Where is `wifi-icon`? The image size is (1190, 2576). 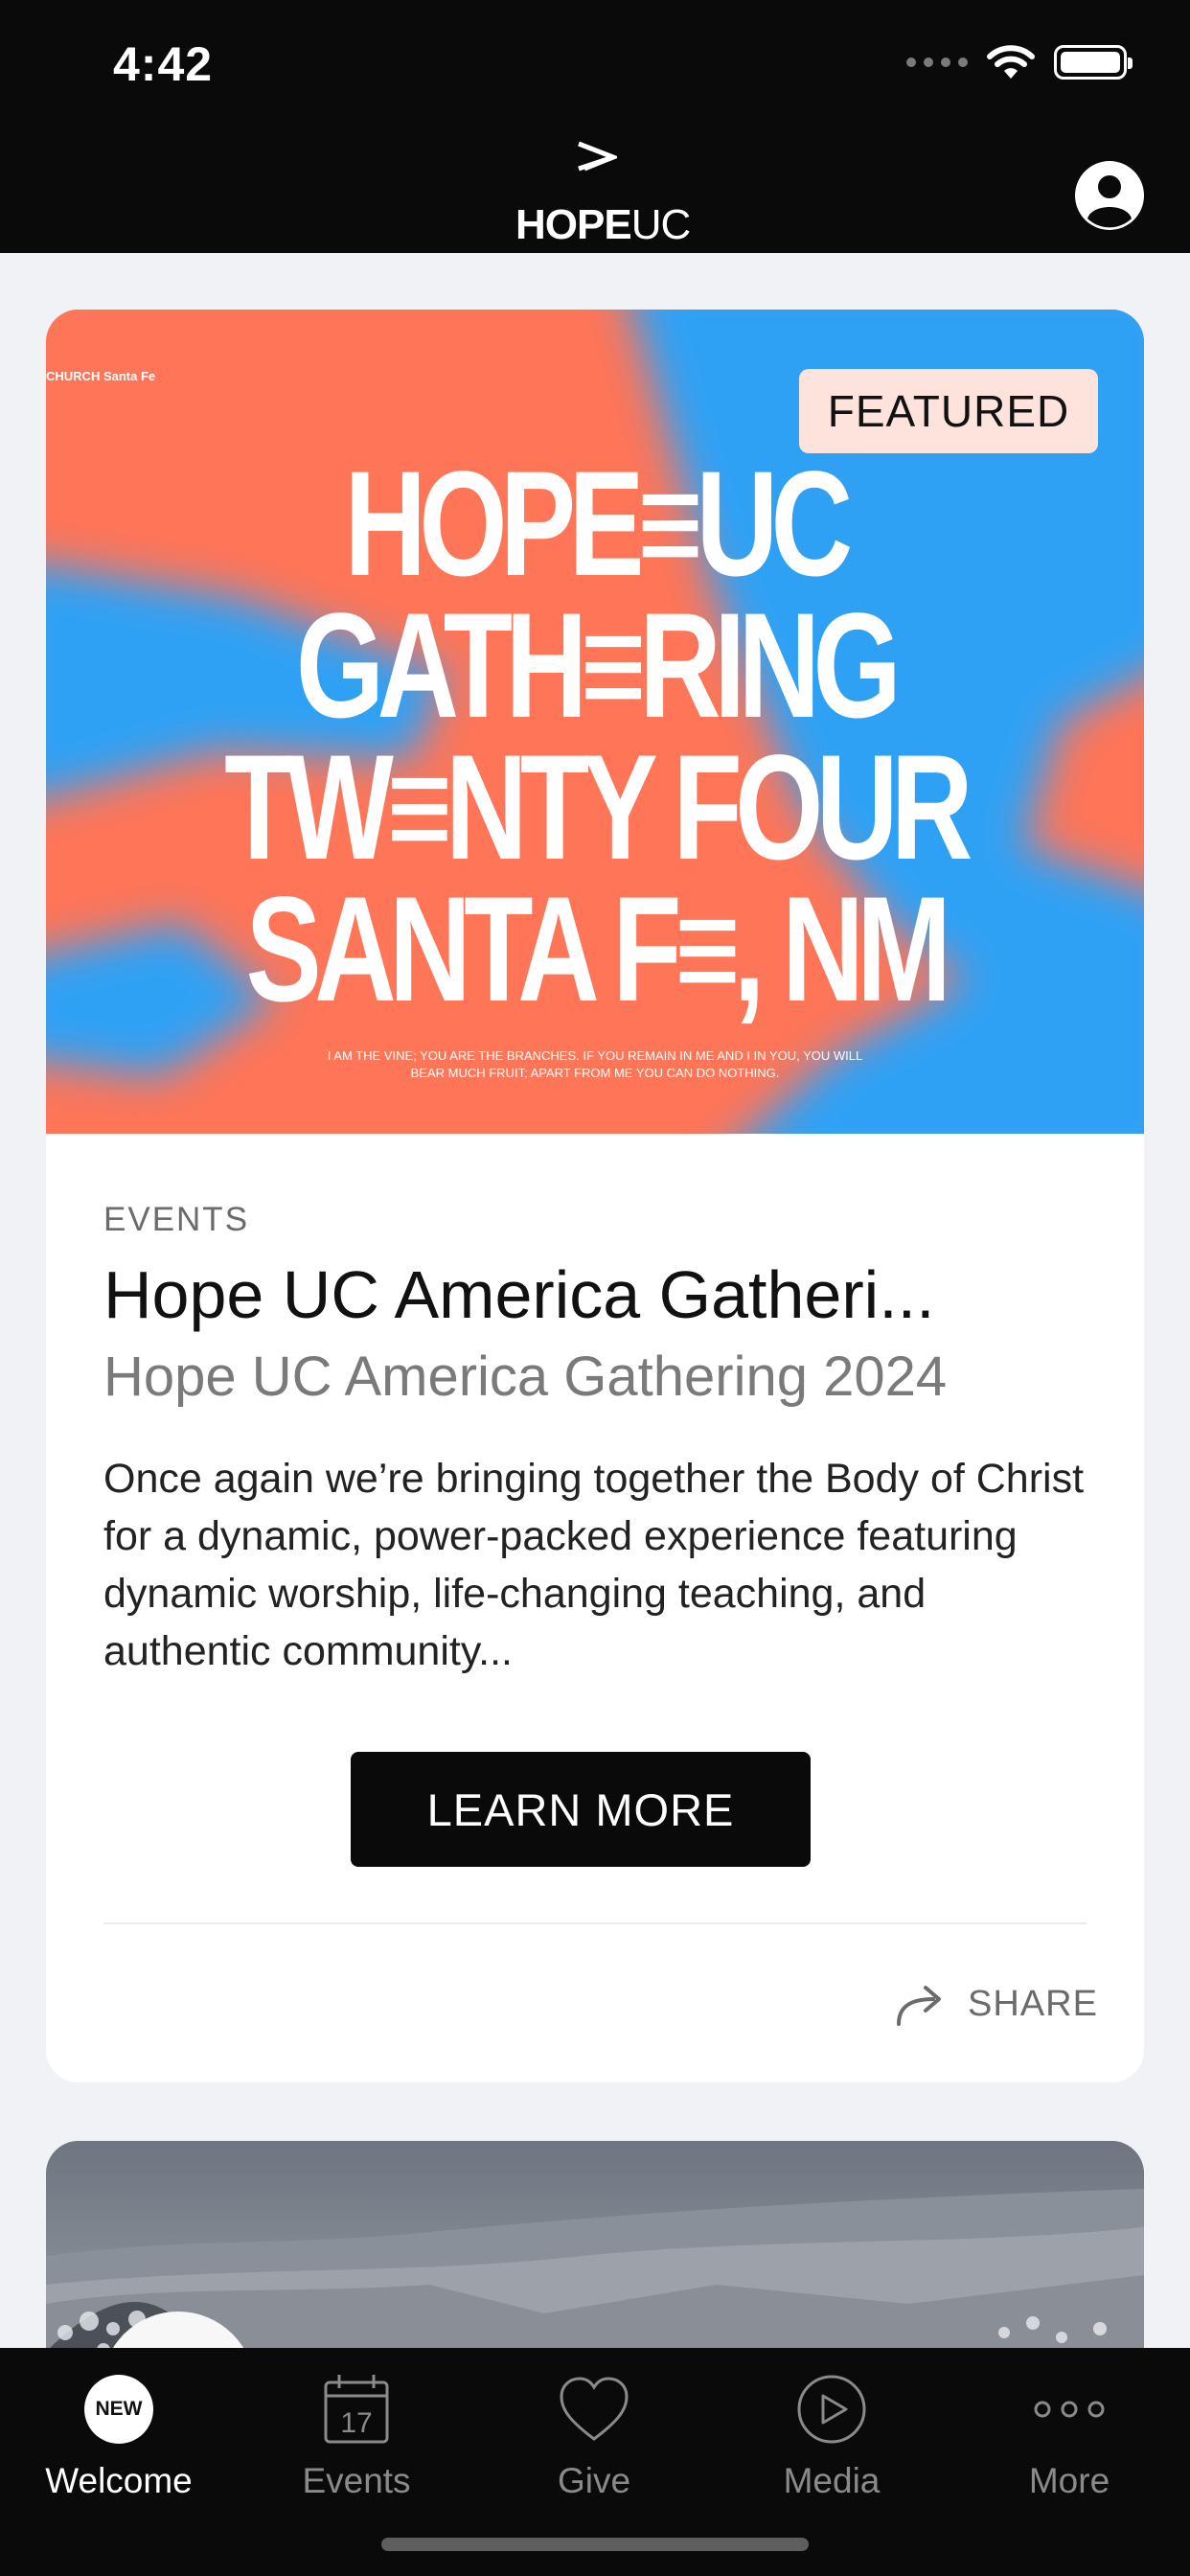
wifi-icon is located at coordinates (1011, 62).